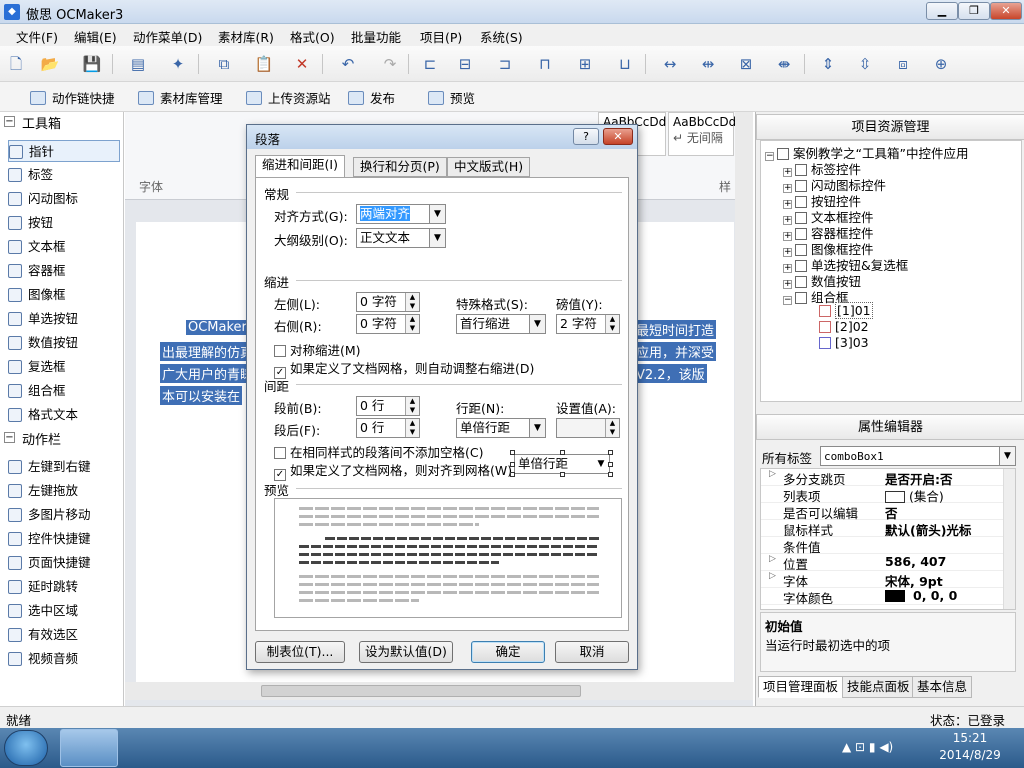 The image size is (1024, 768). Describe the element at coordinates (974, 11) in the screenshot. I see `maximize-button: ❐` at that location.